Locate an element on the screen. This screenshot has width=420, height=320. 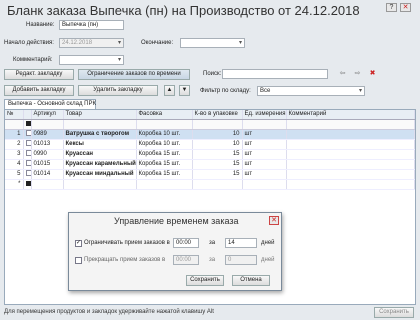
add-tab-button: Добавить закладку is located at coordinates (39, 90).